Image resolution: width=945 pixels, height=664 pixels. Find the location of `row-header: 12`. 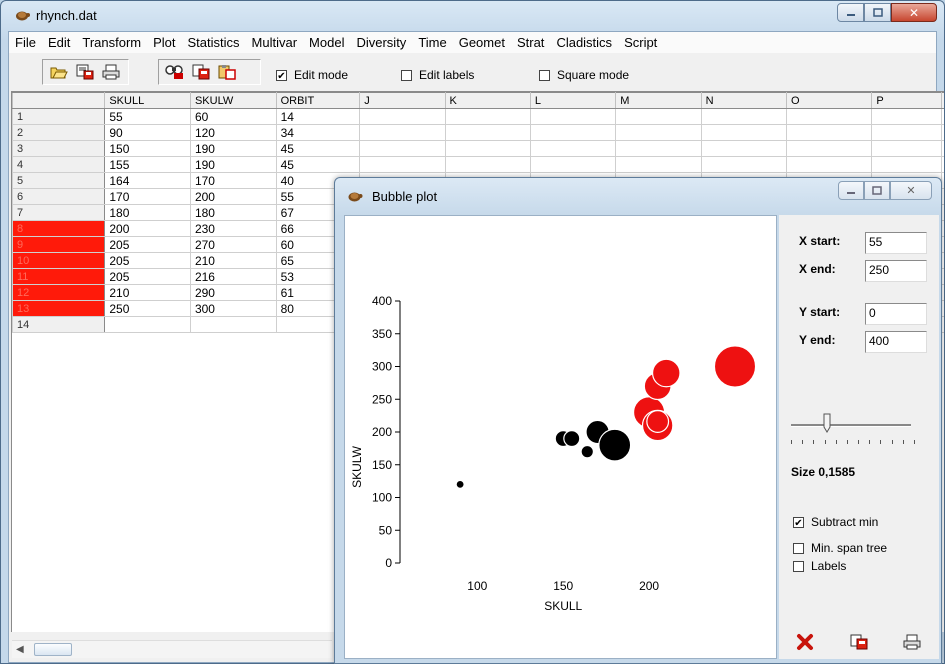

row-header: 12 is located at coordinates (58, 292).